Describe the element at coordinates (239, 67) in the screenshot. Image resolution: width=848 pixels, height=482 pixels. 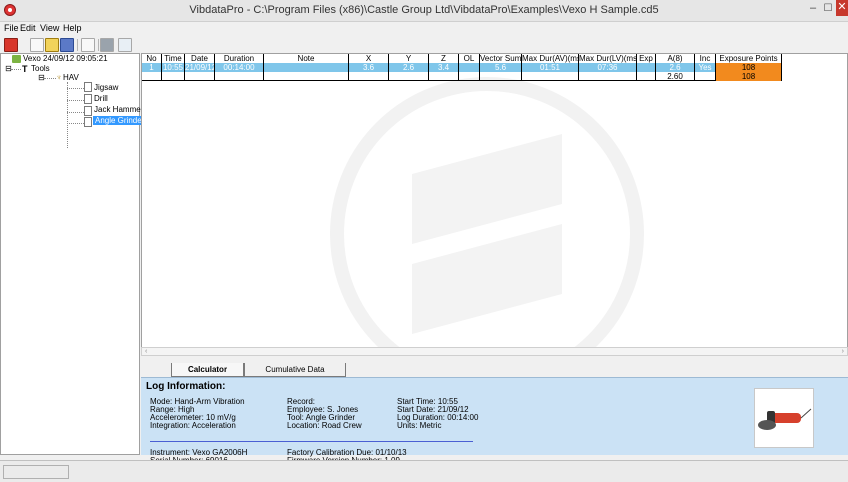
I see `table-cell: 00:14:00` at that location.